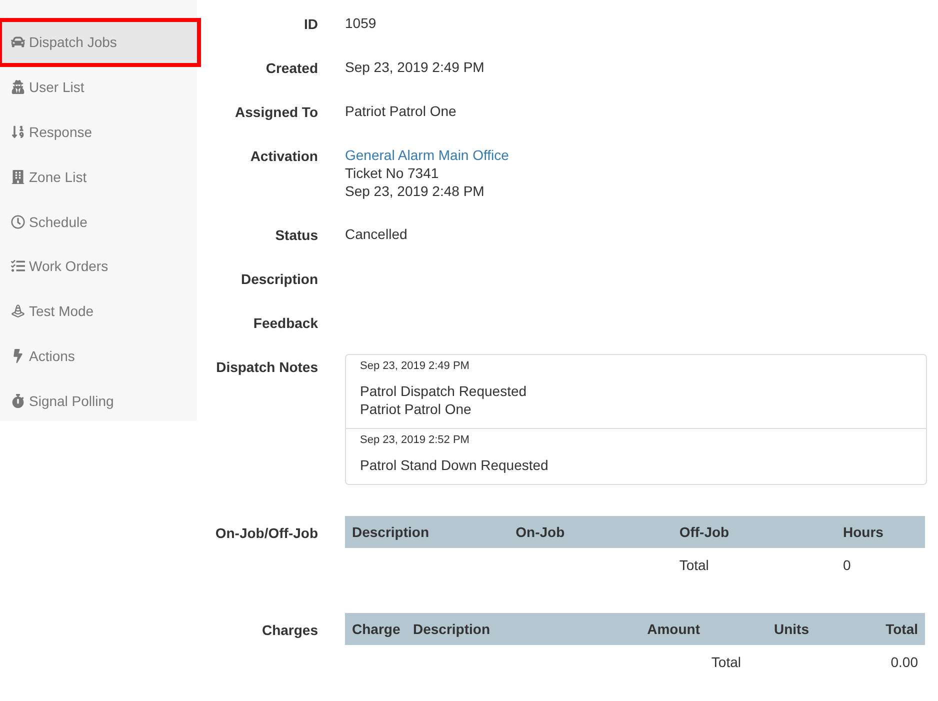 The height and width of the screenshot is (701, 938). I want to click on note-text: Patriot Patrol One, so click(416, 409).